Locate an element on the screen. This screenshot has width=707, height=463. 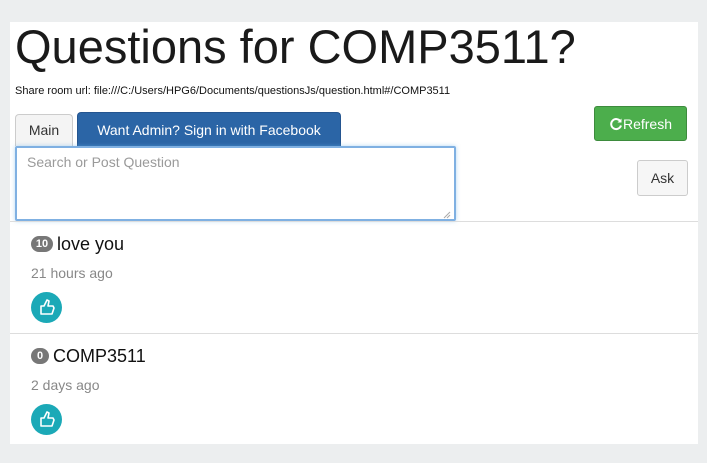
facebook-sign-in-button: Want Admin? Sign in with Facebook is located at coordinates (209, 129).